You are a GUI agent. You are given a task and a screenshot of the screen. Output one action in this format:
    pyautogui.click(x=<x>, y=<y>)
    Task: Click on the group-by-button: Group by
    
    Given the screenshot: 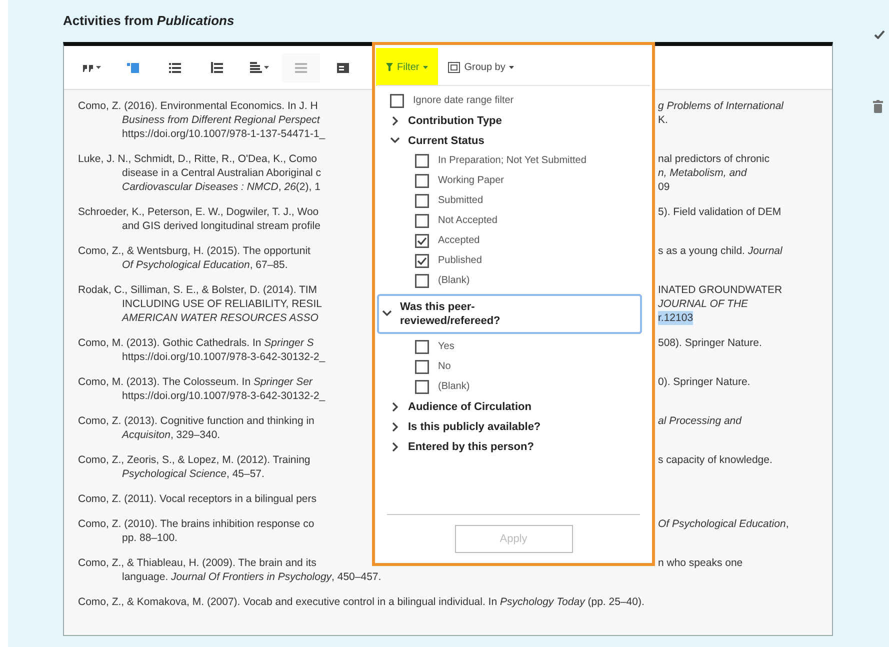 What is the action you would take?
    pyautogui.click(x=481, y=67)
    